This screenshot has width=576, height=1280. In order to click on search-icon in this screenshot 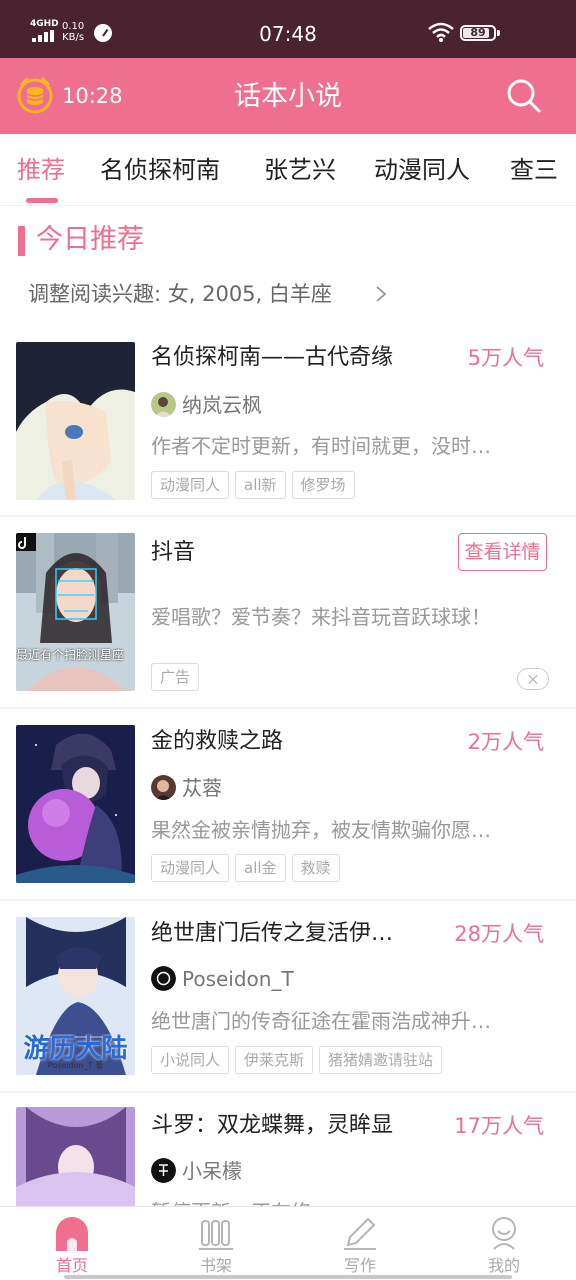, I will do `click(524, 96)`.